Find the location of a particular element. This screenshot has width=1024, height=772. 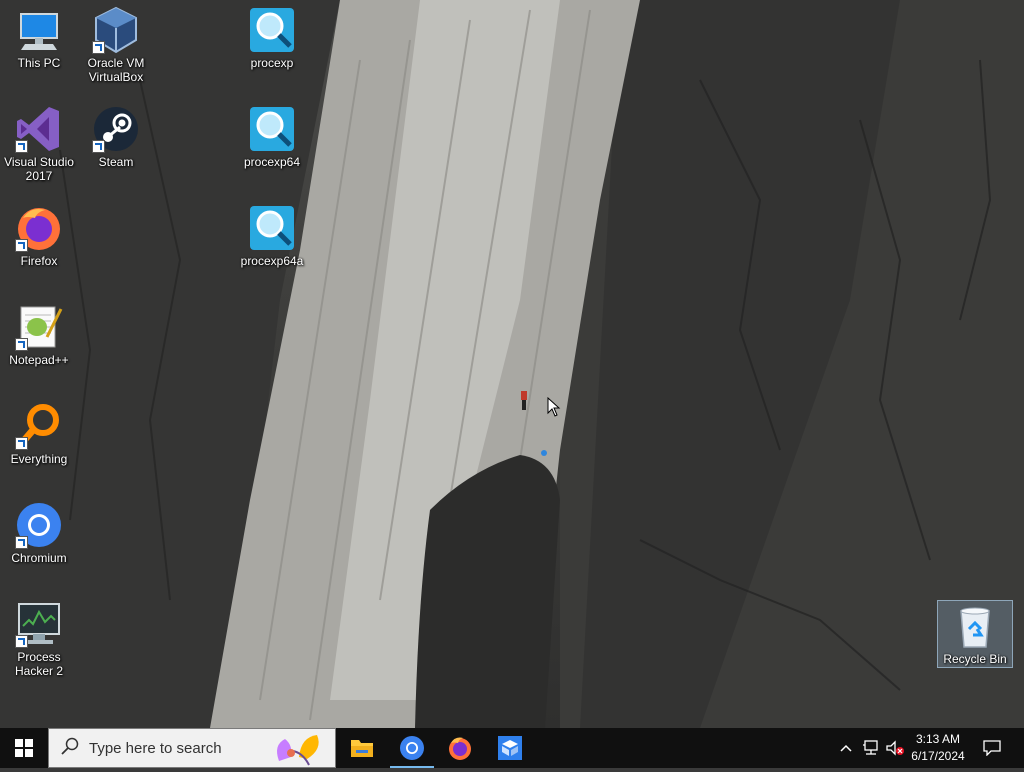

taskbar-chromium is located at coordinates (412, 748).